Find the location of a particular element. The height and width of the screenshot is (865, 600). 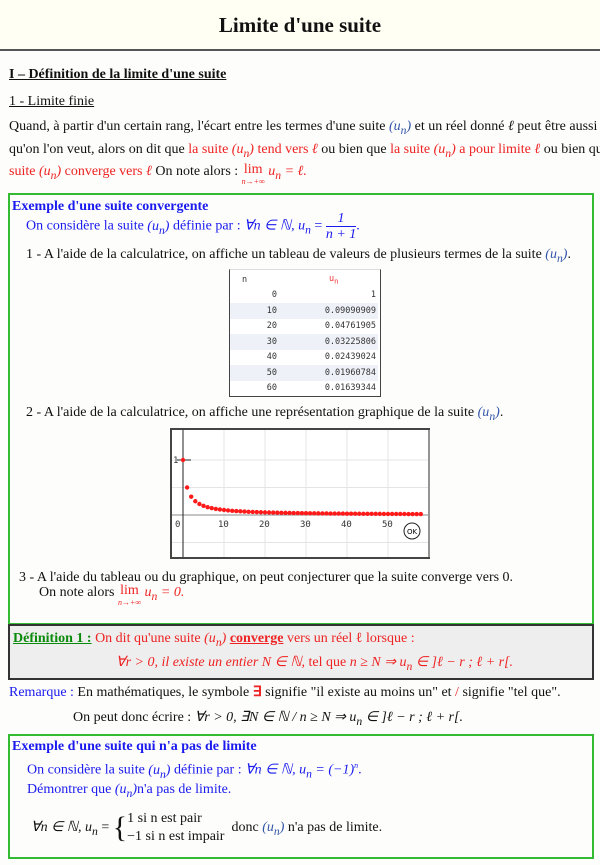

text: On note alors is located at coordinates (77, 592).